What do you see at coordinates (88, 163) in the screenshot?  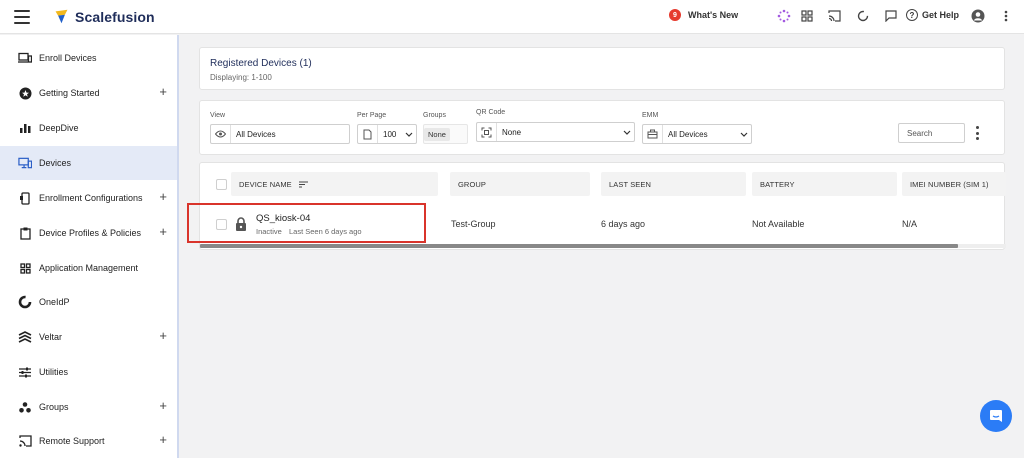 I see `sidebar-item-devices: Devices` at bounding box center [88, 163].